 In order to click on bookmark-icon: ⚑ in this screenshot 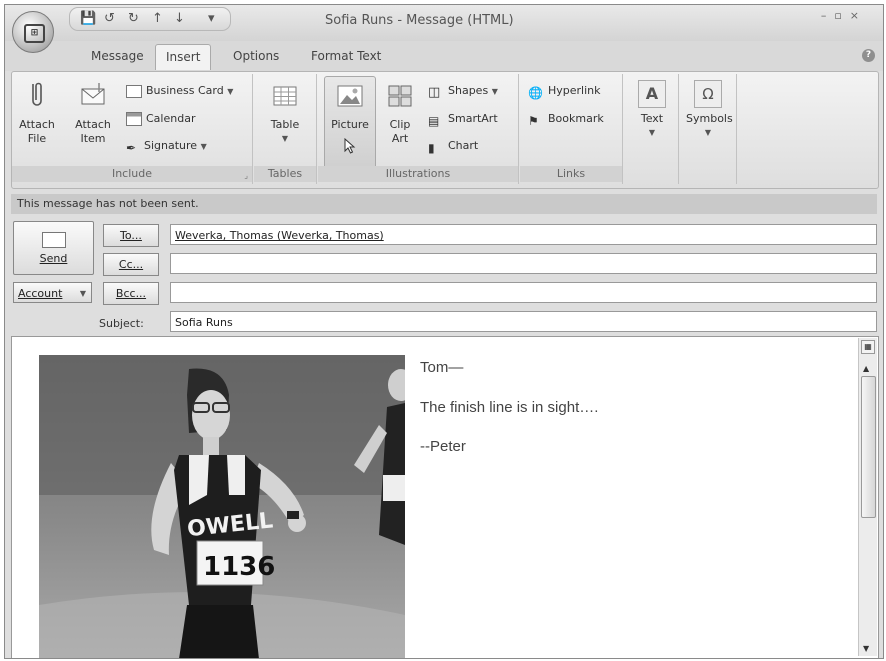, I will do `click(533, 121)`.